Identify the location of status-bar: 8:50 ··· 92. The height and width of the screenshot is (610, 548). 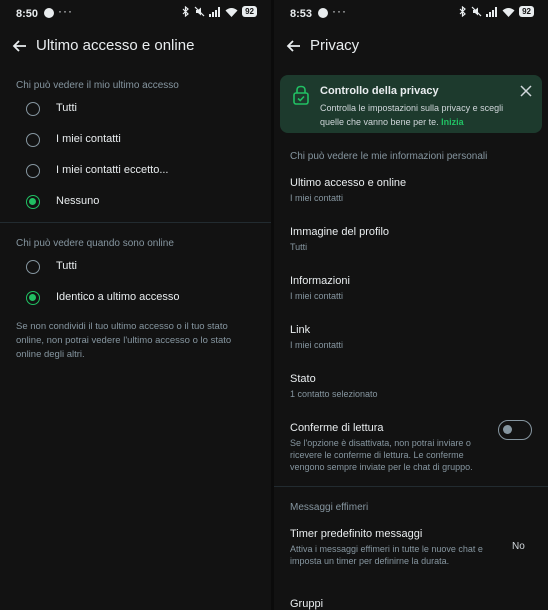
(135, 14).